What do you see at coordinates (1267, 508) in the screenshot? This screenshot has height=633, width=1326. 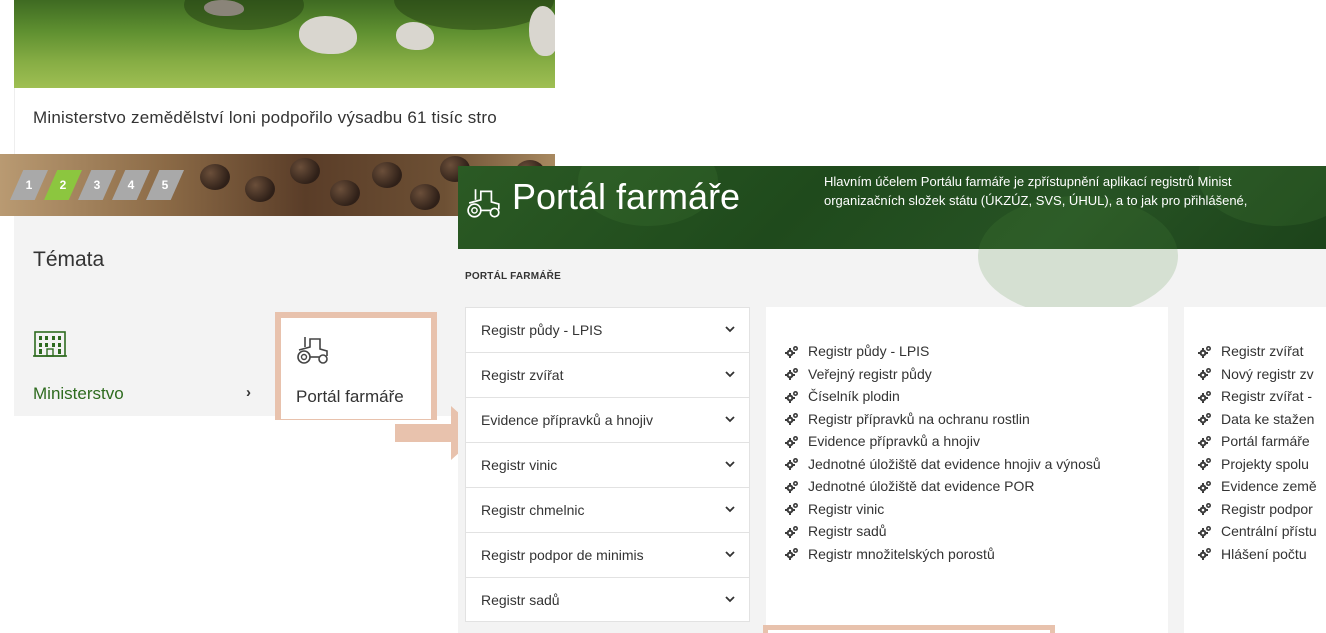 I see `app-link-label: Registr podpor` at bounding box center [1267, 508].